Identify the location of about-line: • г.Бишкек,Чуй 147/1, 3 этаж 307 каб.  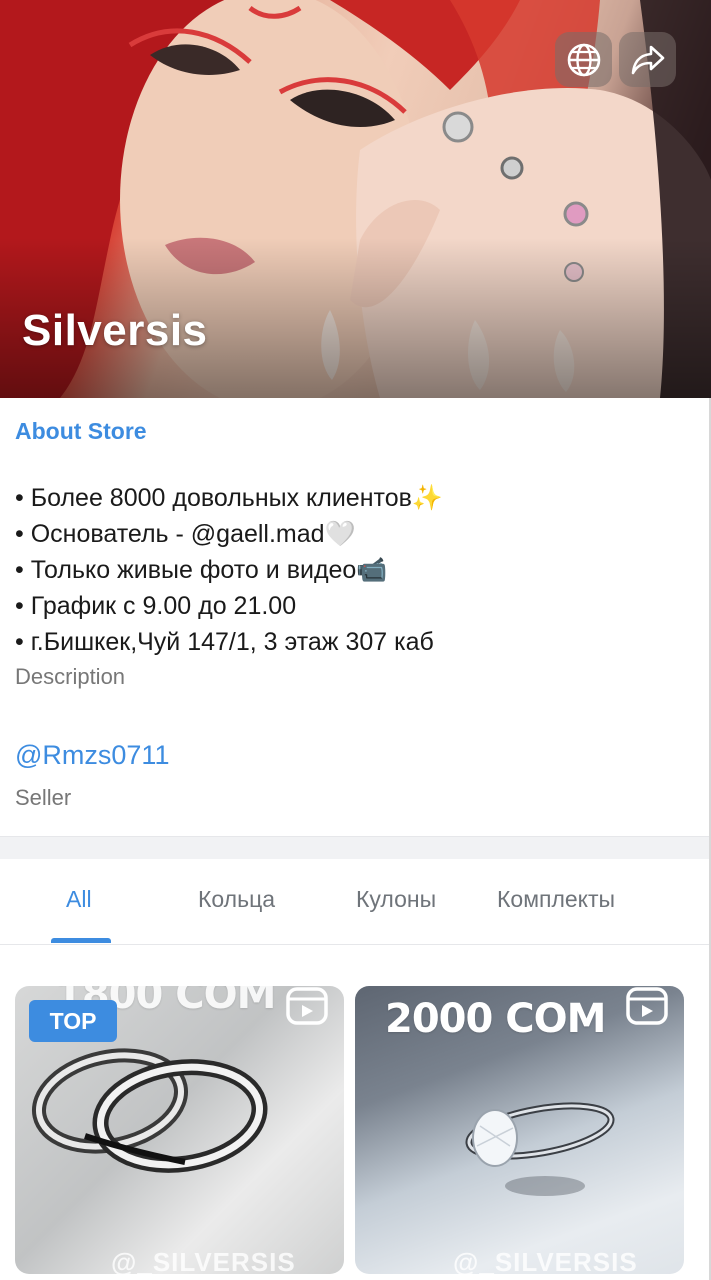
(224, 642).